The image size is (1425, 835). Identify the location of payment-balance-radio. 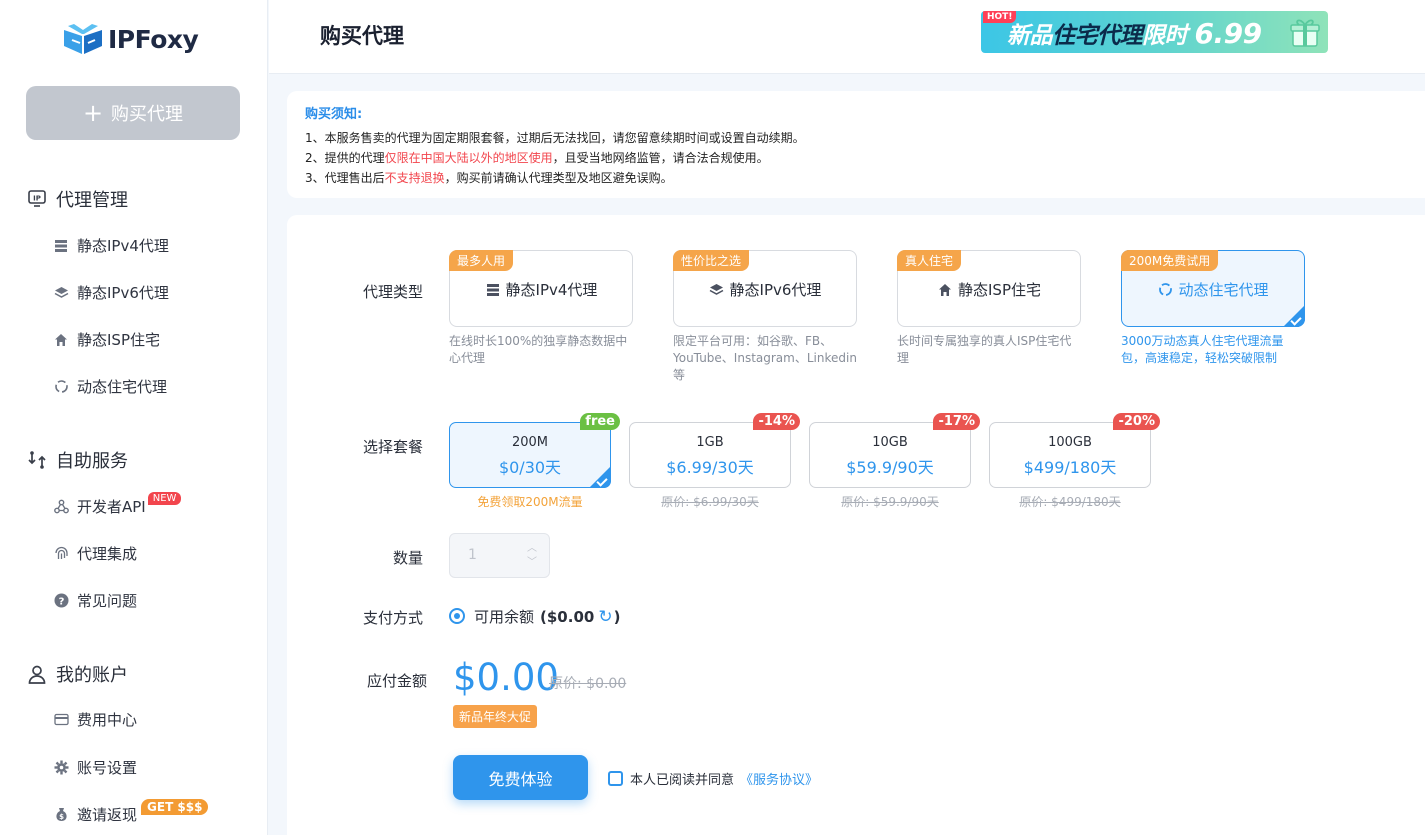
(457, 616).